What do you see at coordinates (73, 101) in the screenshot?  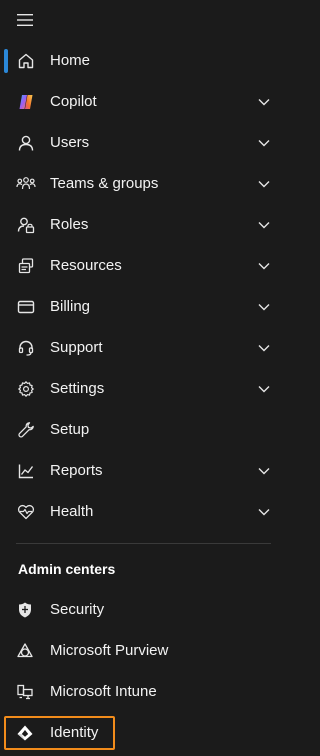 I see `nav-item-label: Copilot` at bounding box center [73, 101].